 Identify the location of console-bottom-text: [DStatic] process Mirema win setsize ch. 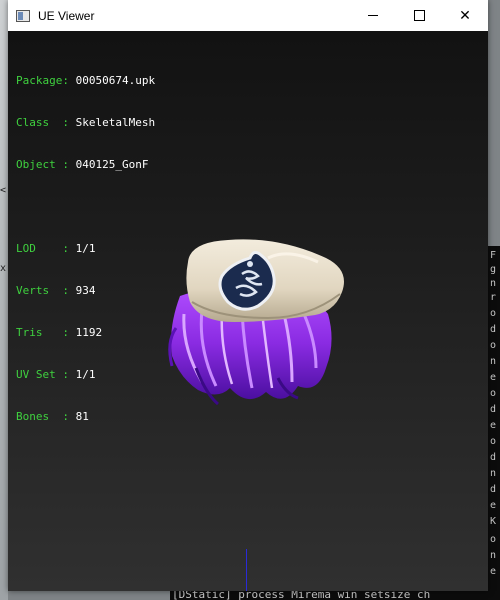
(301, 595).